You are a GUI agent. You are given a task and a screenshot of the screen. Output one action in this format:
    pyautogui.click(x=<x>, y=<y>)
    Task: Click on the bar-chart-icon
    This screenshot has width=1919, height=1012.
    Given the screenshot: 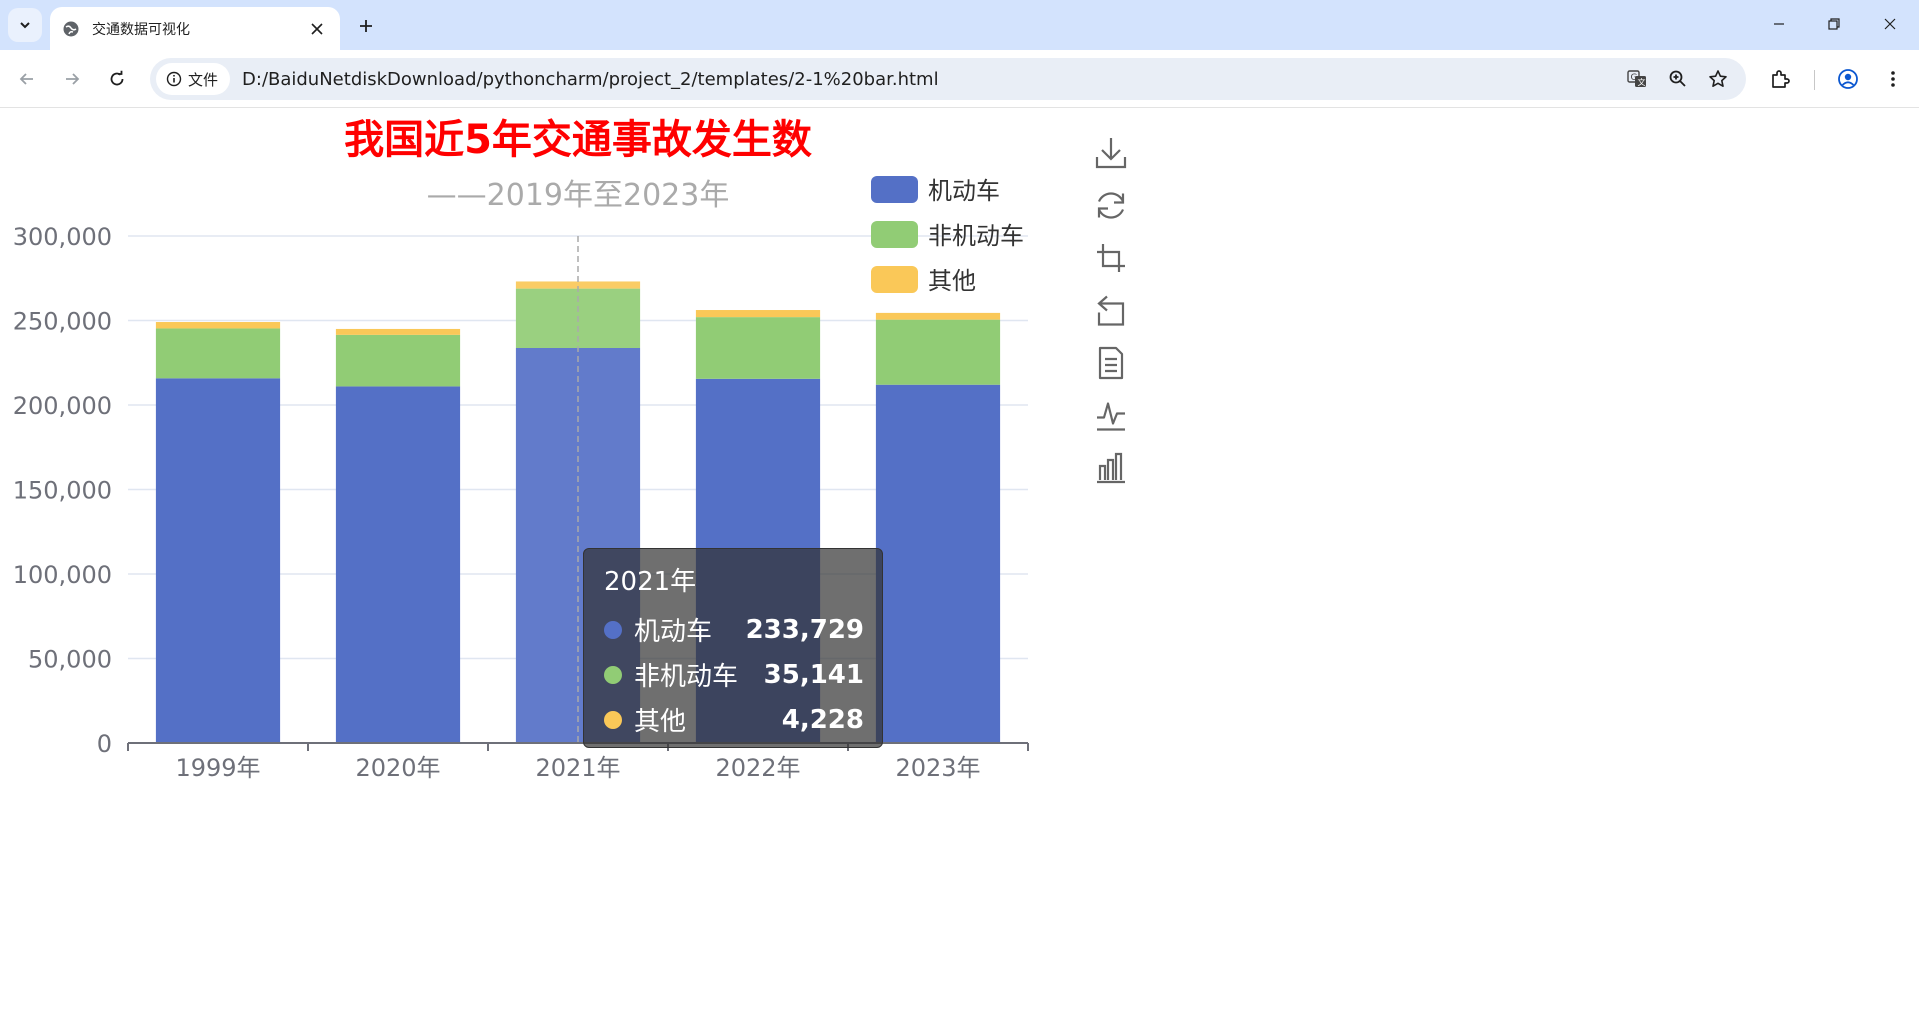 What is the action you would take?
    pyautogui.click(x=1111, y=468)
    